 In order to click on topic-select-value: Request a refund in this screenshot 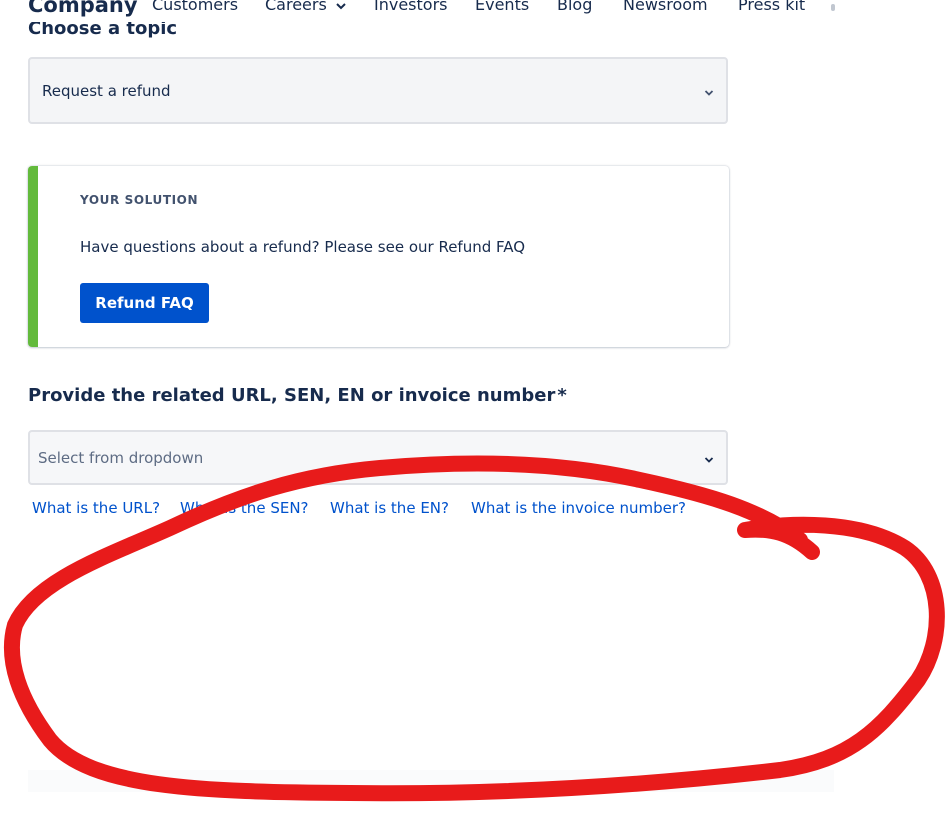, I will do `click(106, 90)`.